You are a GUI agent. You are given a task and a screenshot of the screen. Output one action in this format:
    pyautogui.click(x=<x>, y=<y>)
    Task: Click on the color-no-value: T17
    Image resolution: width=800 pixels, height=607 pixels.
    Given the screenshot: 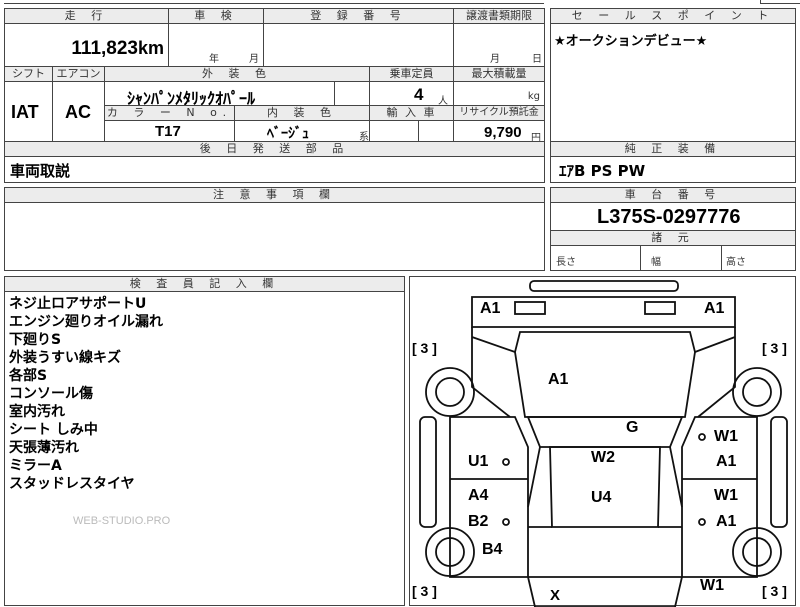 What is the action you would take?
    pyautogui.click(x=168, y=131)
    